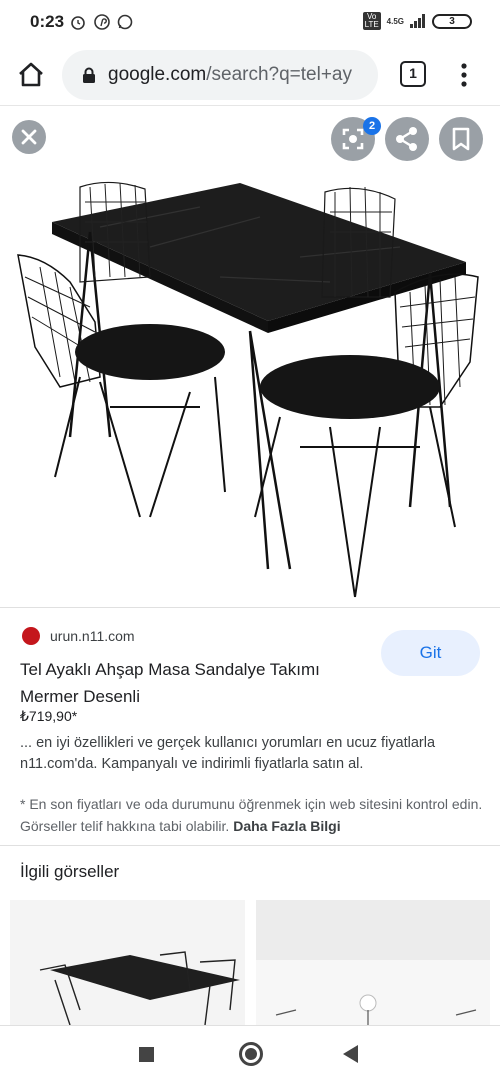  Describe the element at coordinates (92, 636) in the screenshot. I see `source-domain: urun.n11.com` at that location.